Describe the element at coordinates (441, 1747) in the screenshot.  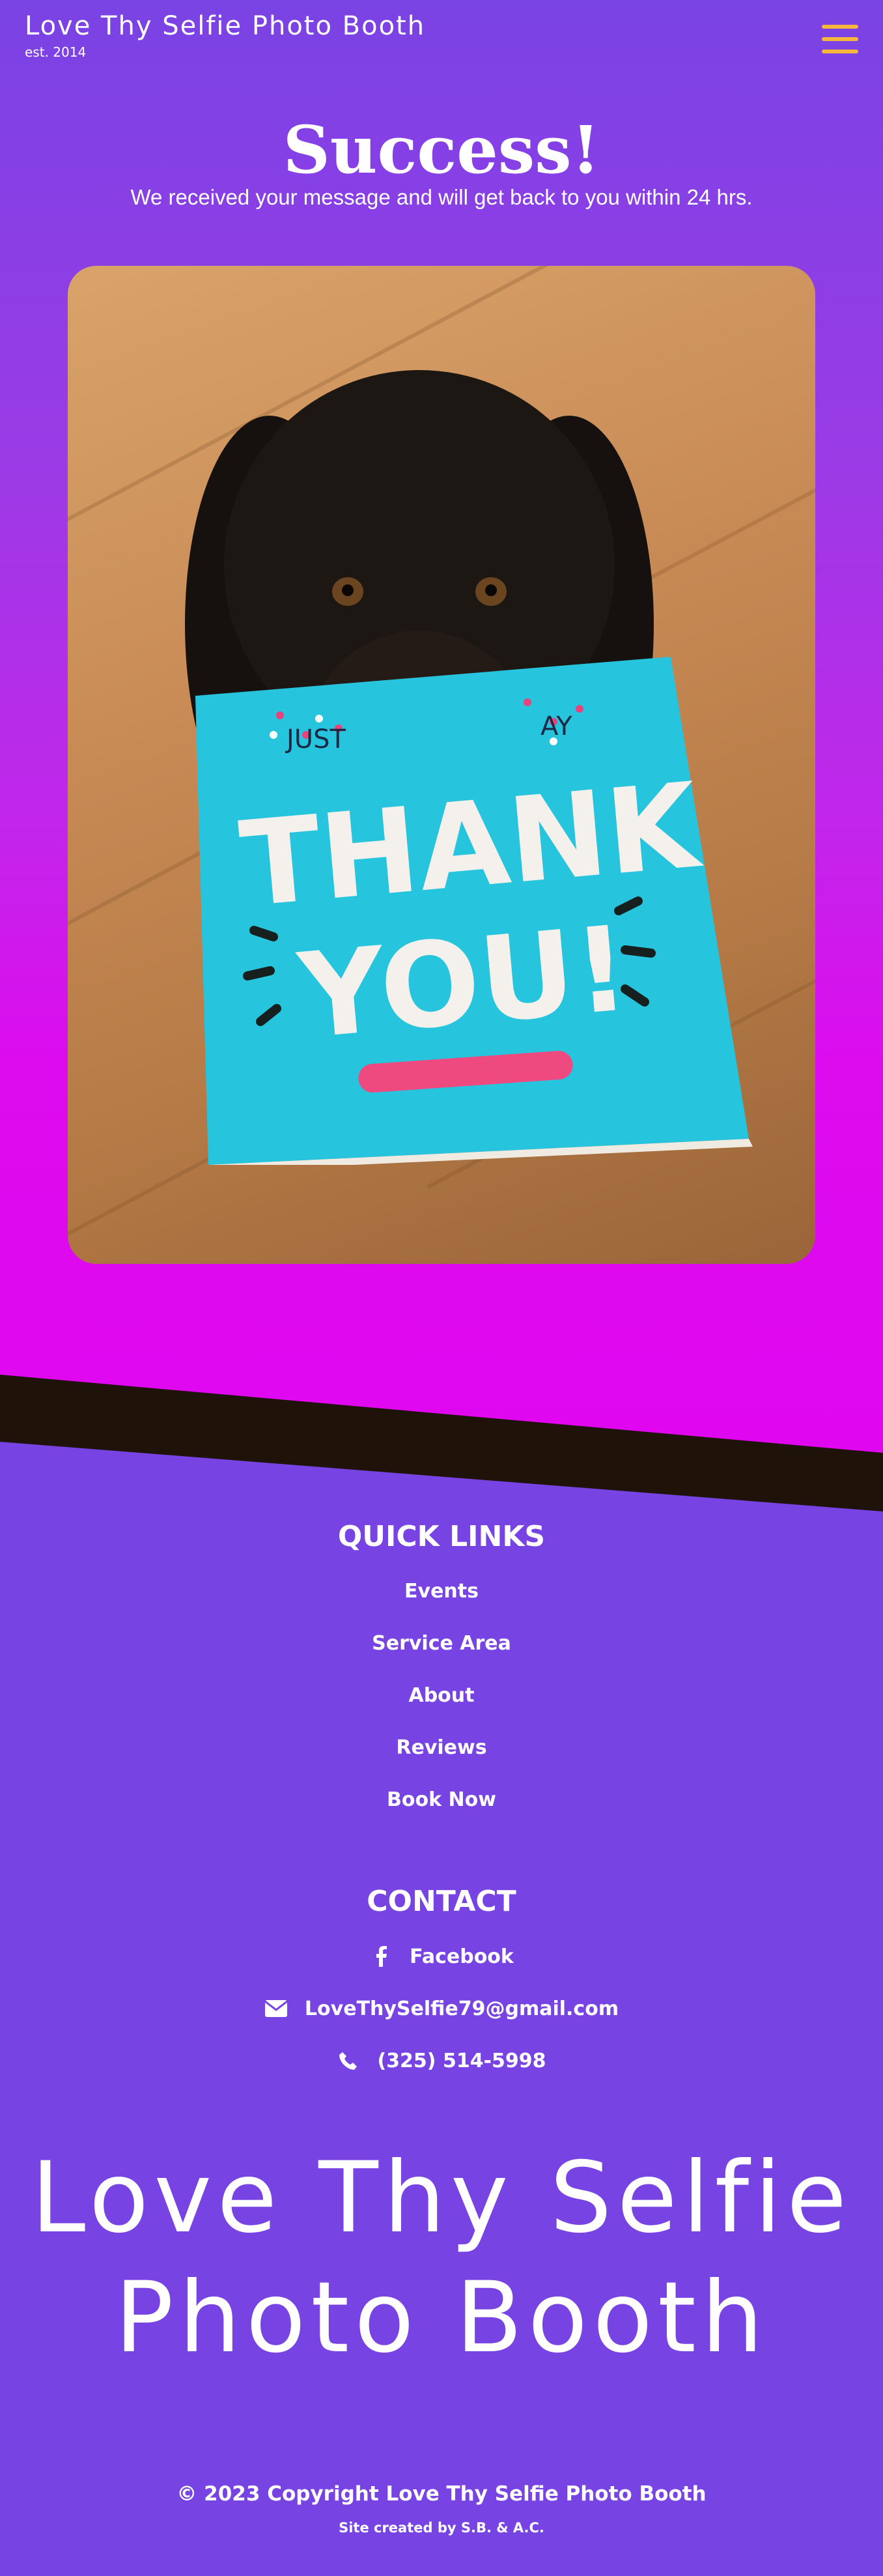
I see `quick-link-reviews: Reviews` at that location.